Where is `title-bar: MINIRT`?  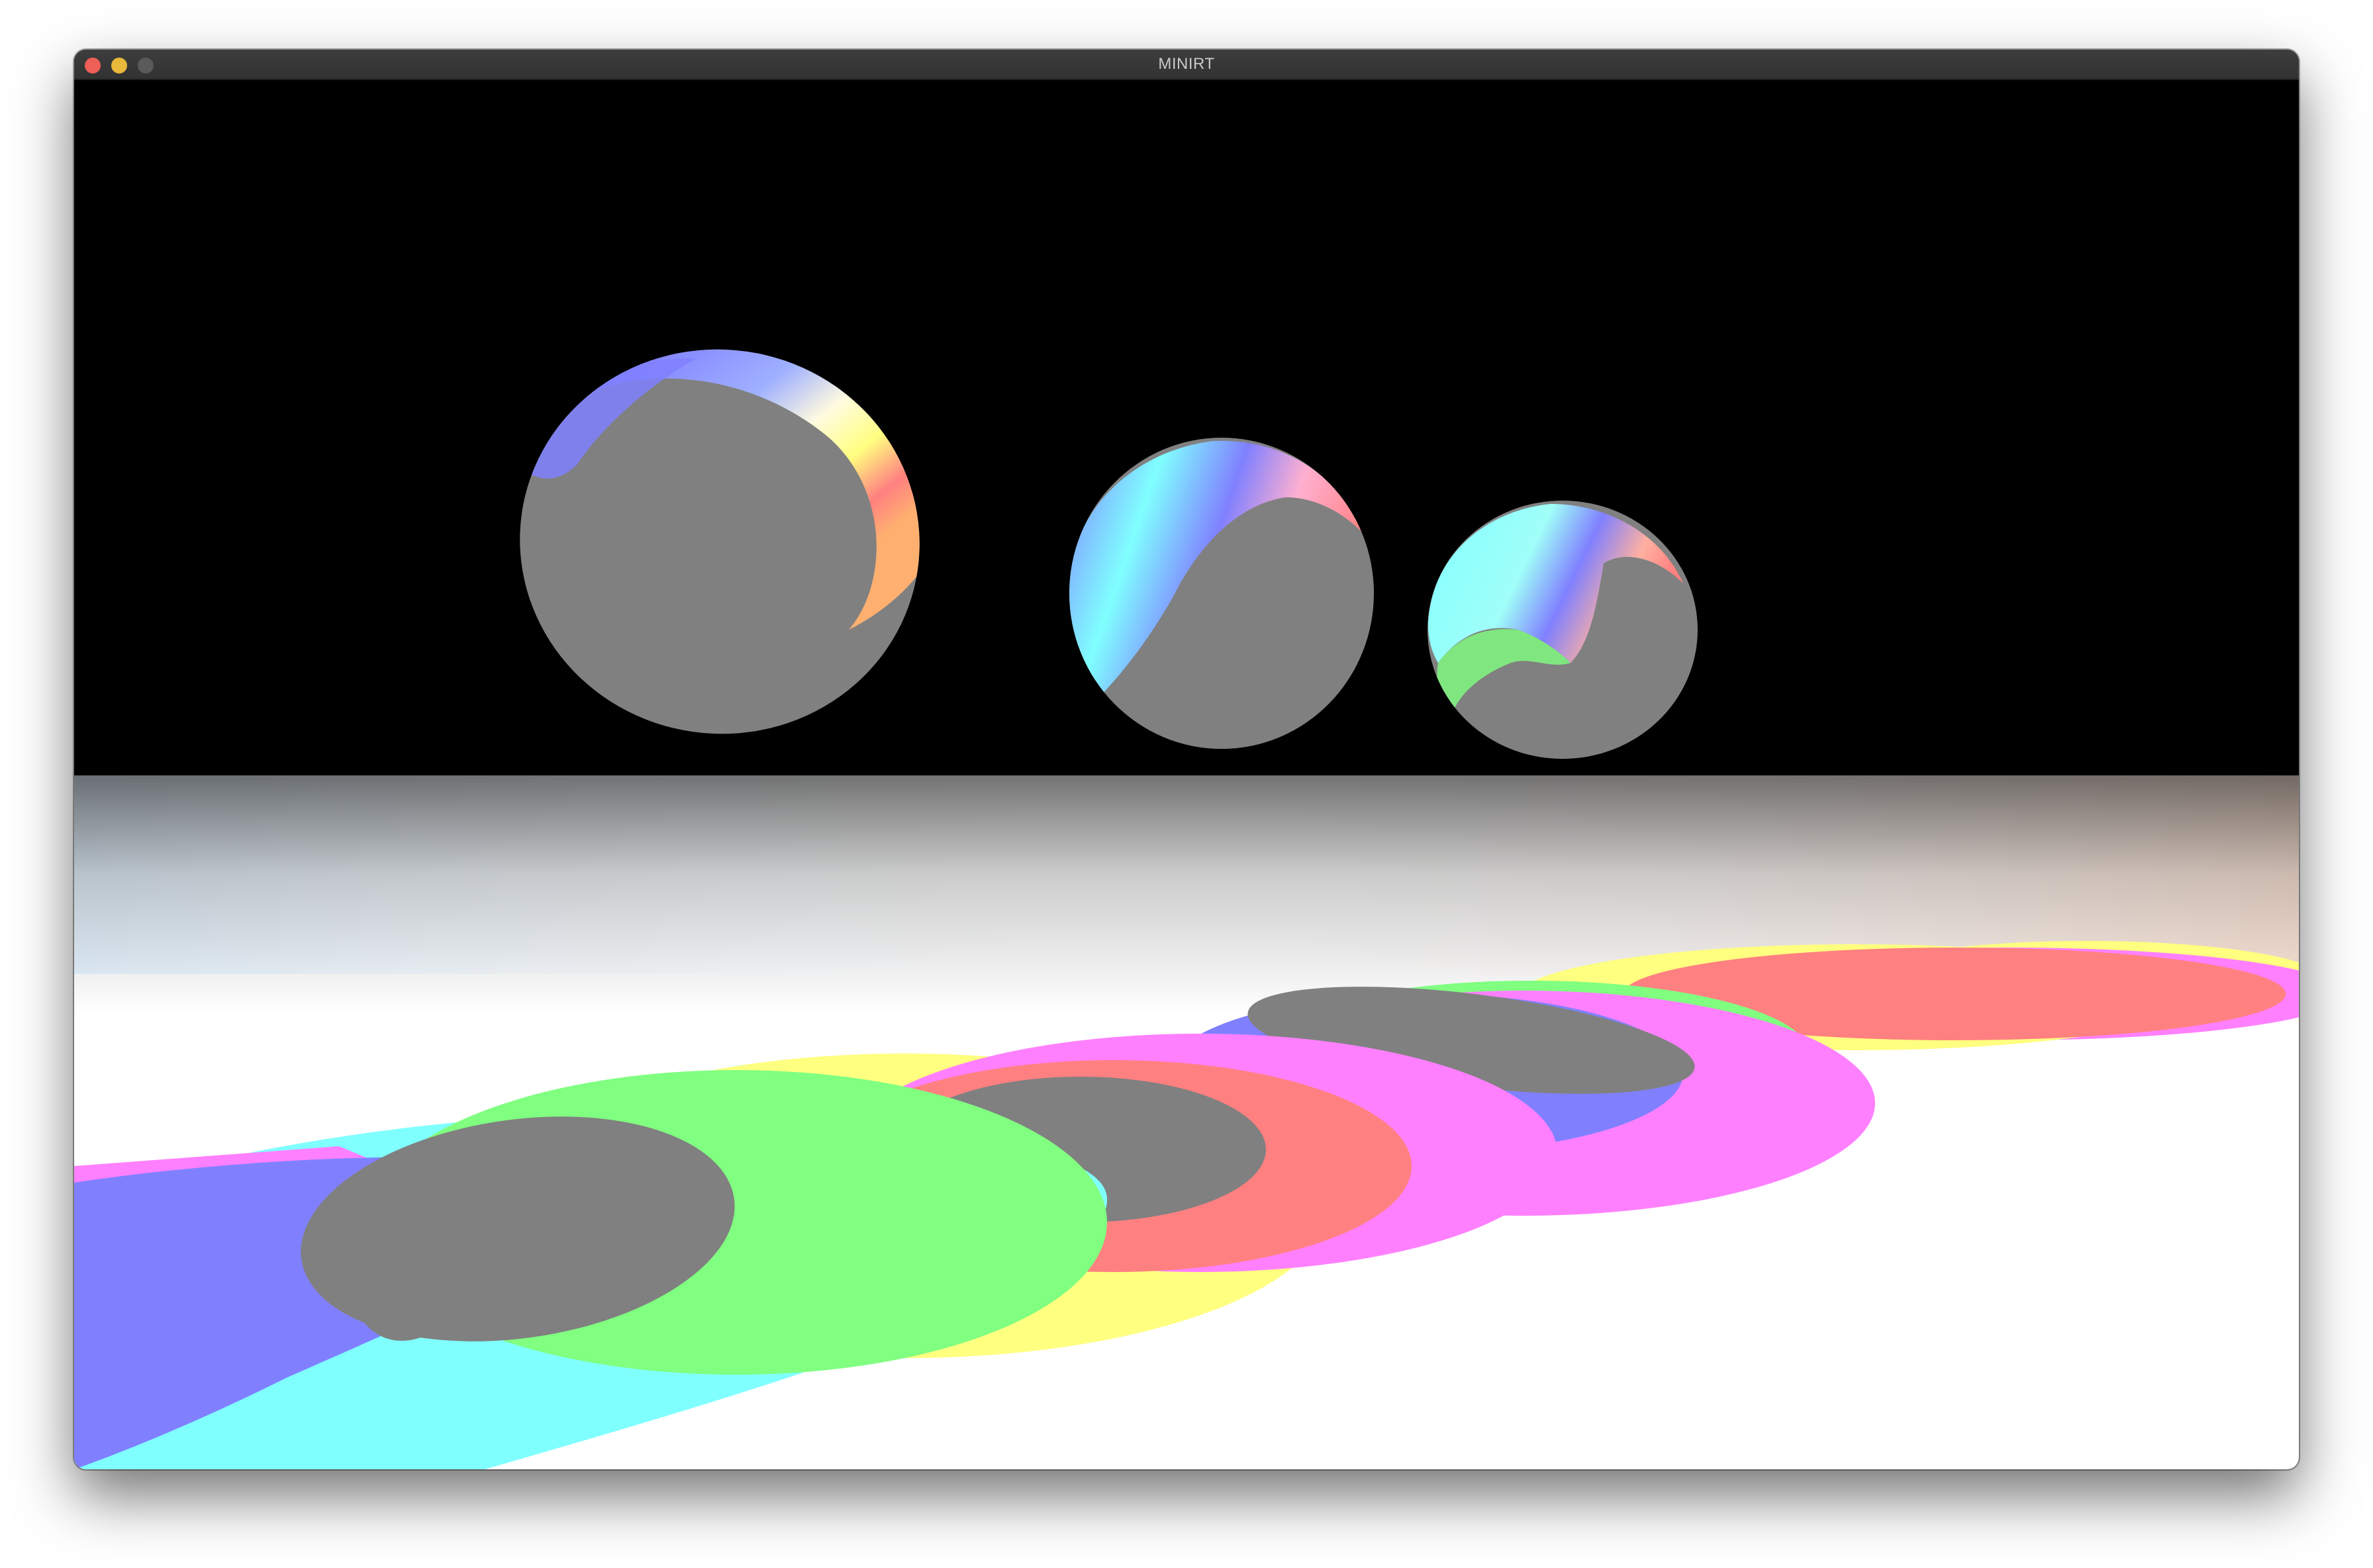
title-bar: MINIRT is located at coordinates (1186, 65).